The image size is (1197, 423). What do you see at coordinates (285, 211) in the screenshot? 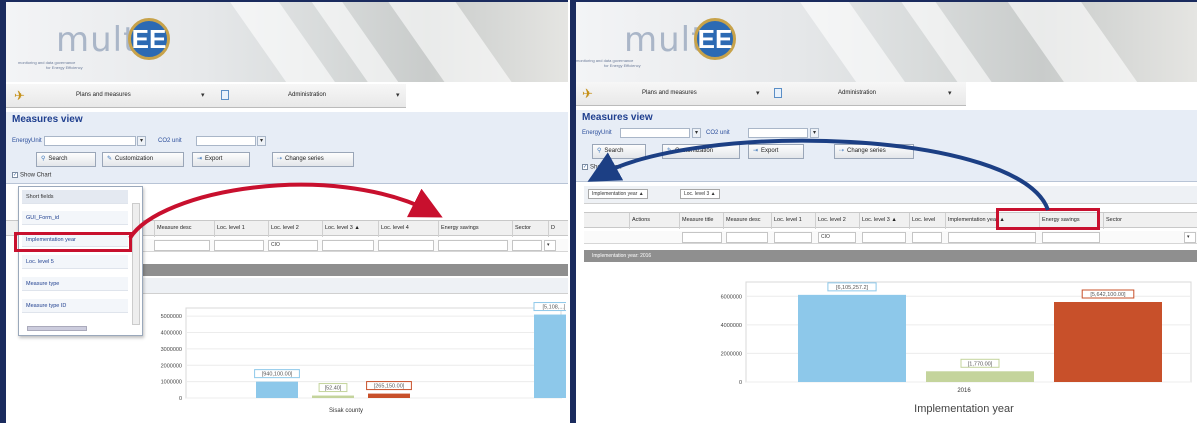
I see `red-arrow` at bounding box center [285, 211].